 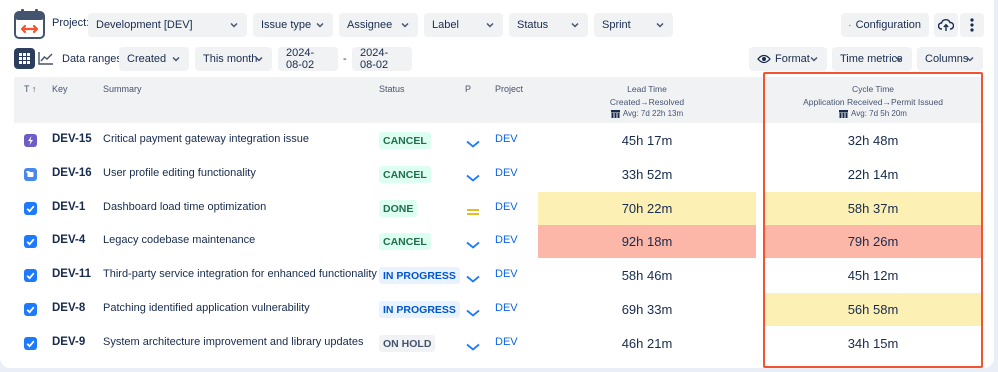 What do you see at coordinates (122, 89) in the screenshot?
I see `col-summary-header: Summary` at bounding box center [122, 89].